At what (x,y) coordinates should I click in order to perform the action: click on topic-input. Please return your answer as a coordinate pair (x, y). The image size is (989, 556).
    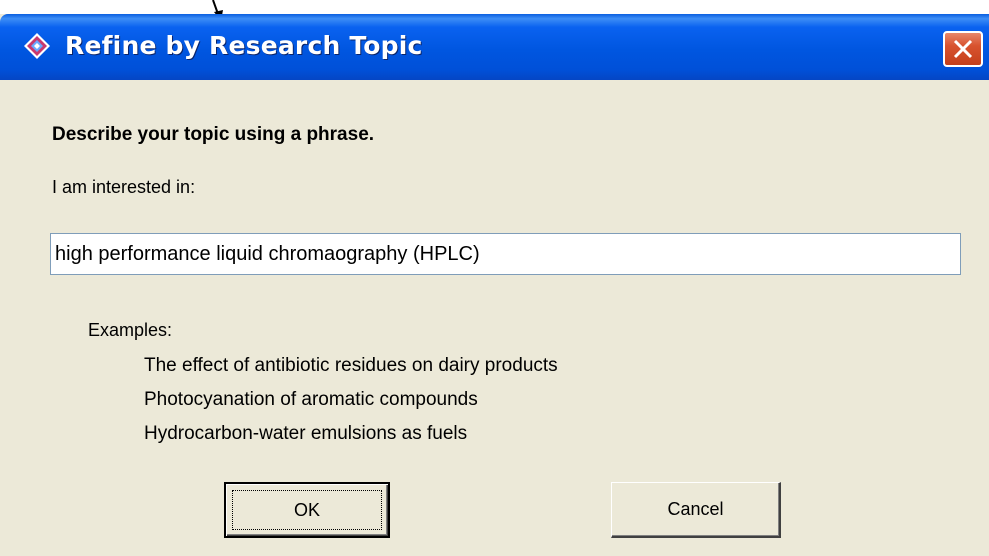
    Looking at the image, I should click on (505, 254).